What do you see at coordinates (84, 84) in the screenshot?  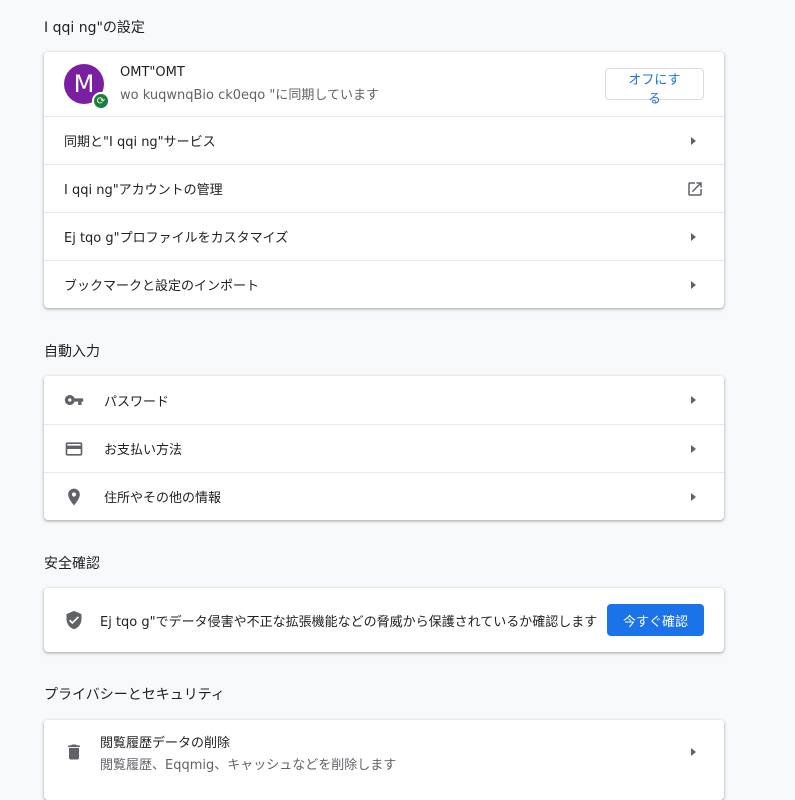 I see `avatar-initial: M` at bounding box center [84, 84].